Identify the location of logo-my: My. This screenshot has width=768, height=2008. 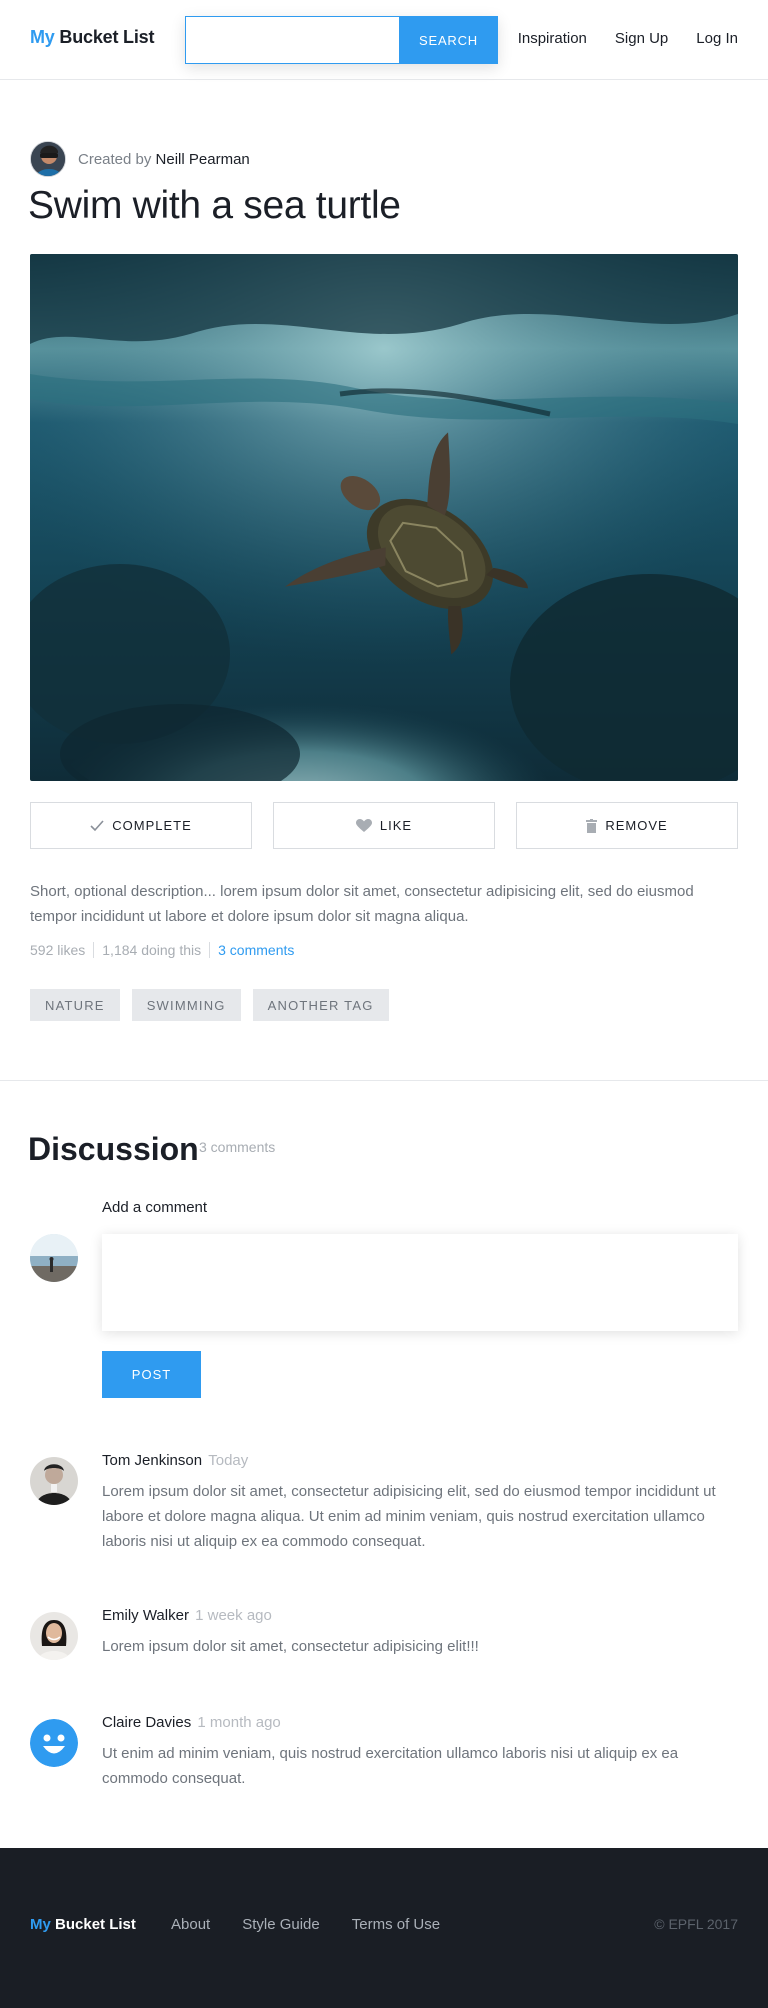
(42, 37).